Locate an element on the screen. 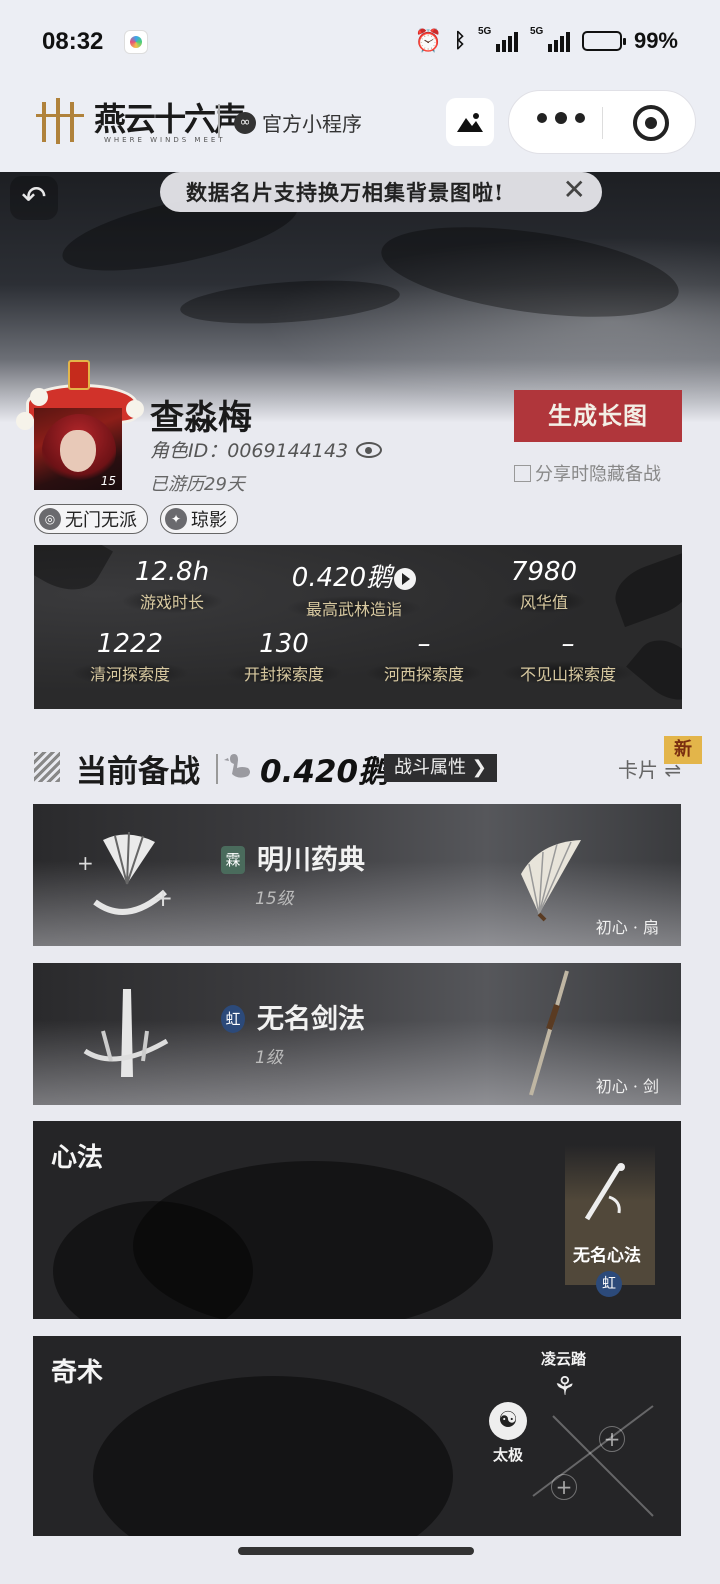 The width and height of the screenshot is (720, 1584). xinfa-skill-icon is located at coordinates (604, 1192).